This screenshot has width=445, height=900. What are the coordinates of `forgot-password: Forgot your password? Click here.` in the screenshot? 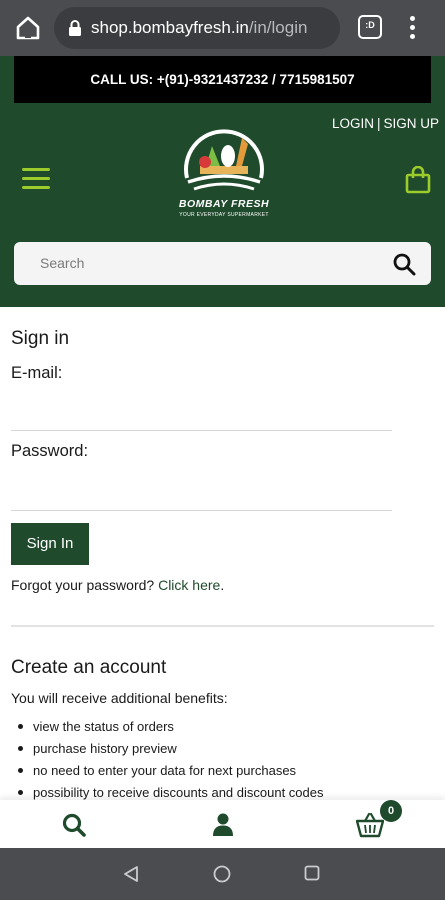 It's located at (117, 585).